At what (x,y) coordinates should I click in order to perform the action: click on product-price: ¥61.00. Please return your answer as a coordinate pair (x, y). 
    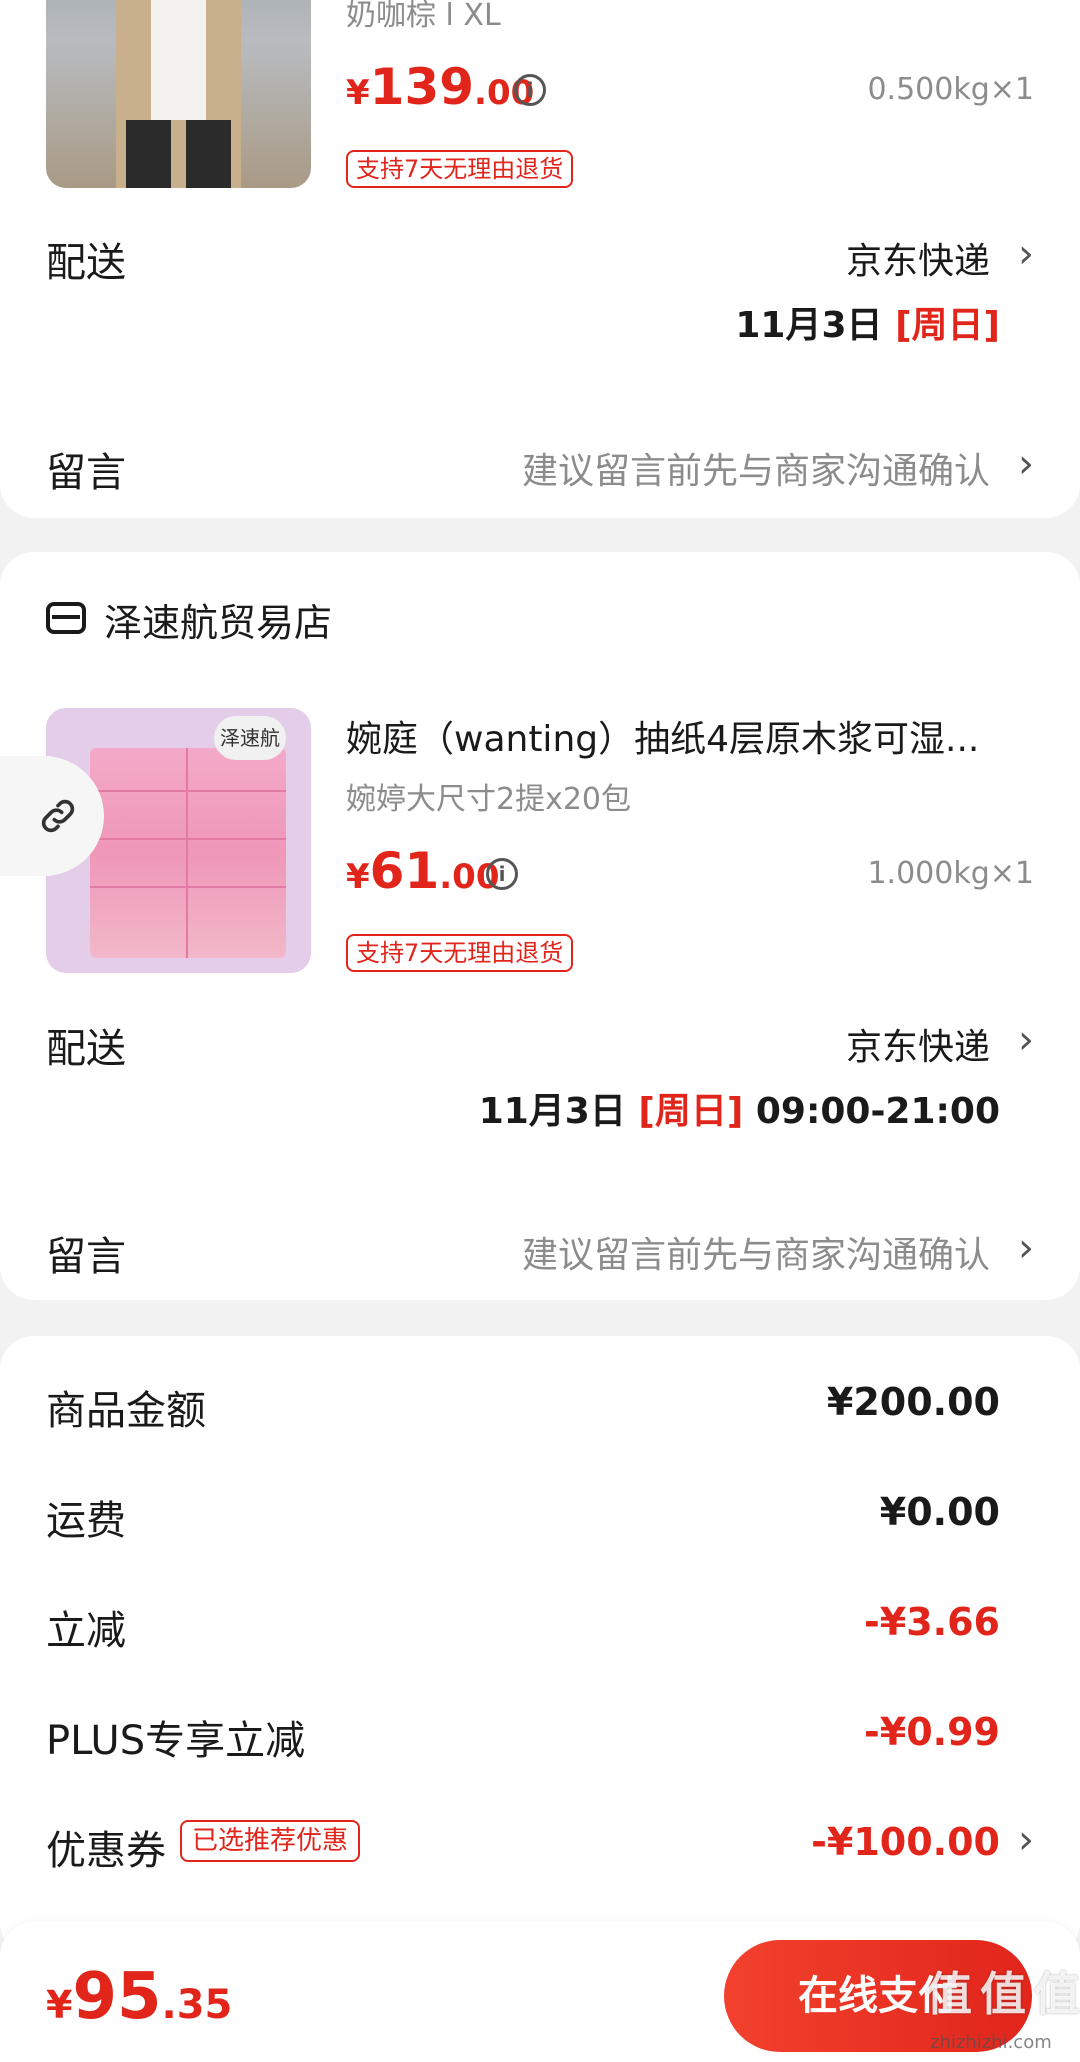
    Looking at the image, I should click on (423, 871).